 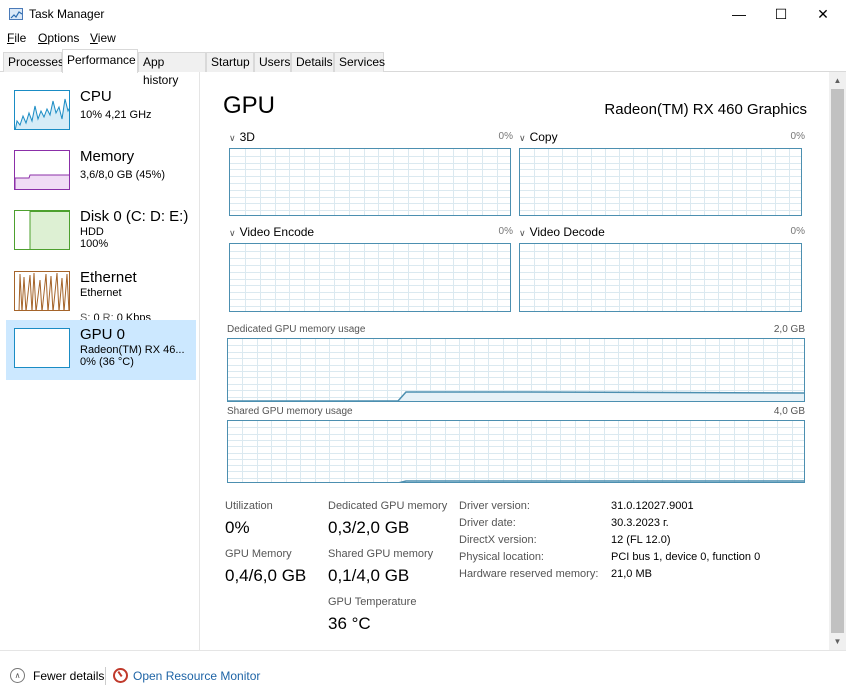 What do you see at coordinates (641, 540) in the screenshot?
I see `directx-version-value: 12 (FL 12.0)` at bounding box center [641, 540].